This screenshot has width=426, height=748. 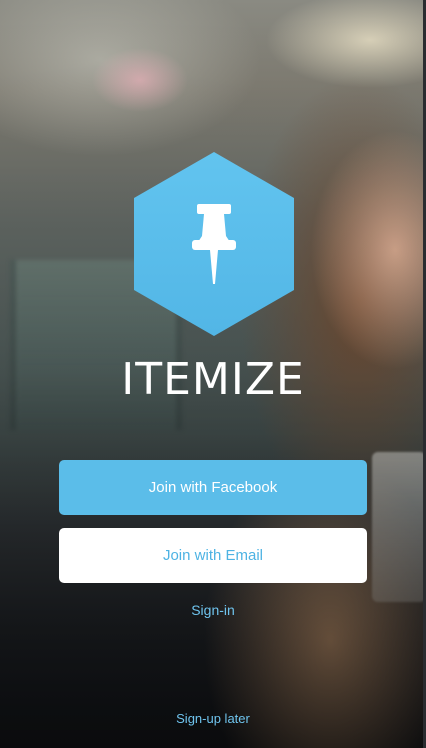 I want to click on join-facebook-label: Join with Facebook, so click(x=213, y=487).